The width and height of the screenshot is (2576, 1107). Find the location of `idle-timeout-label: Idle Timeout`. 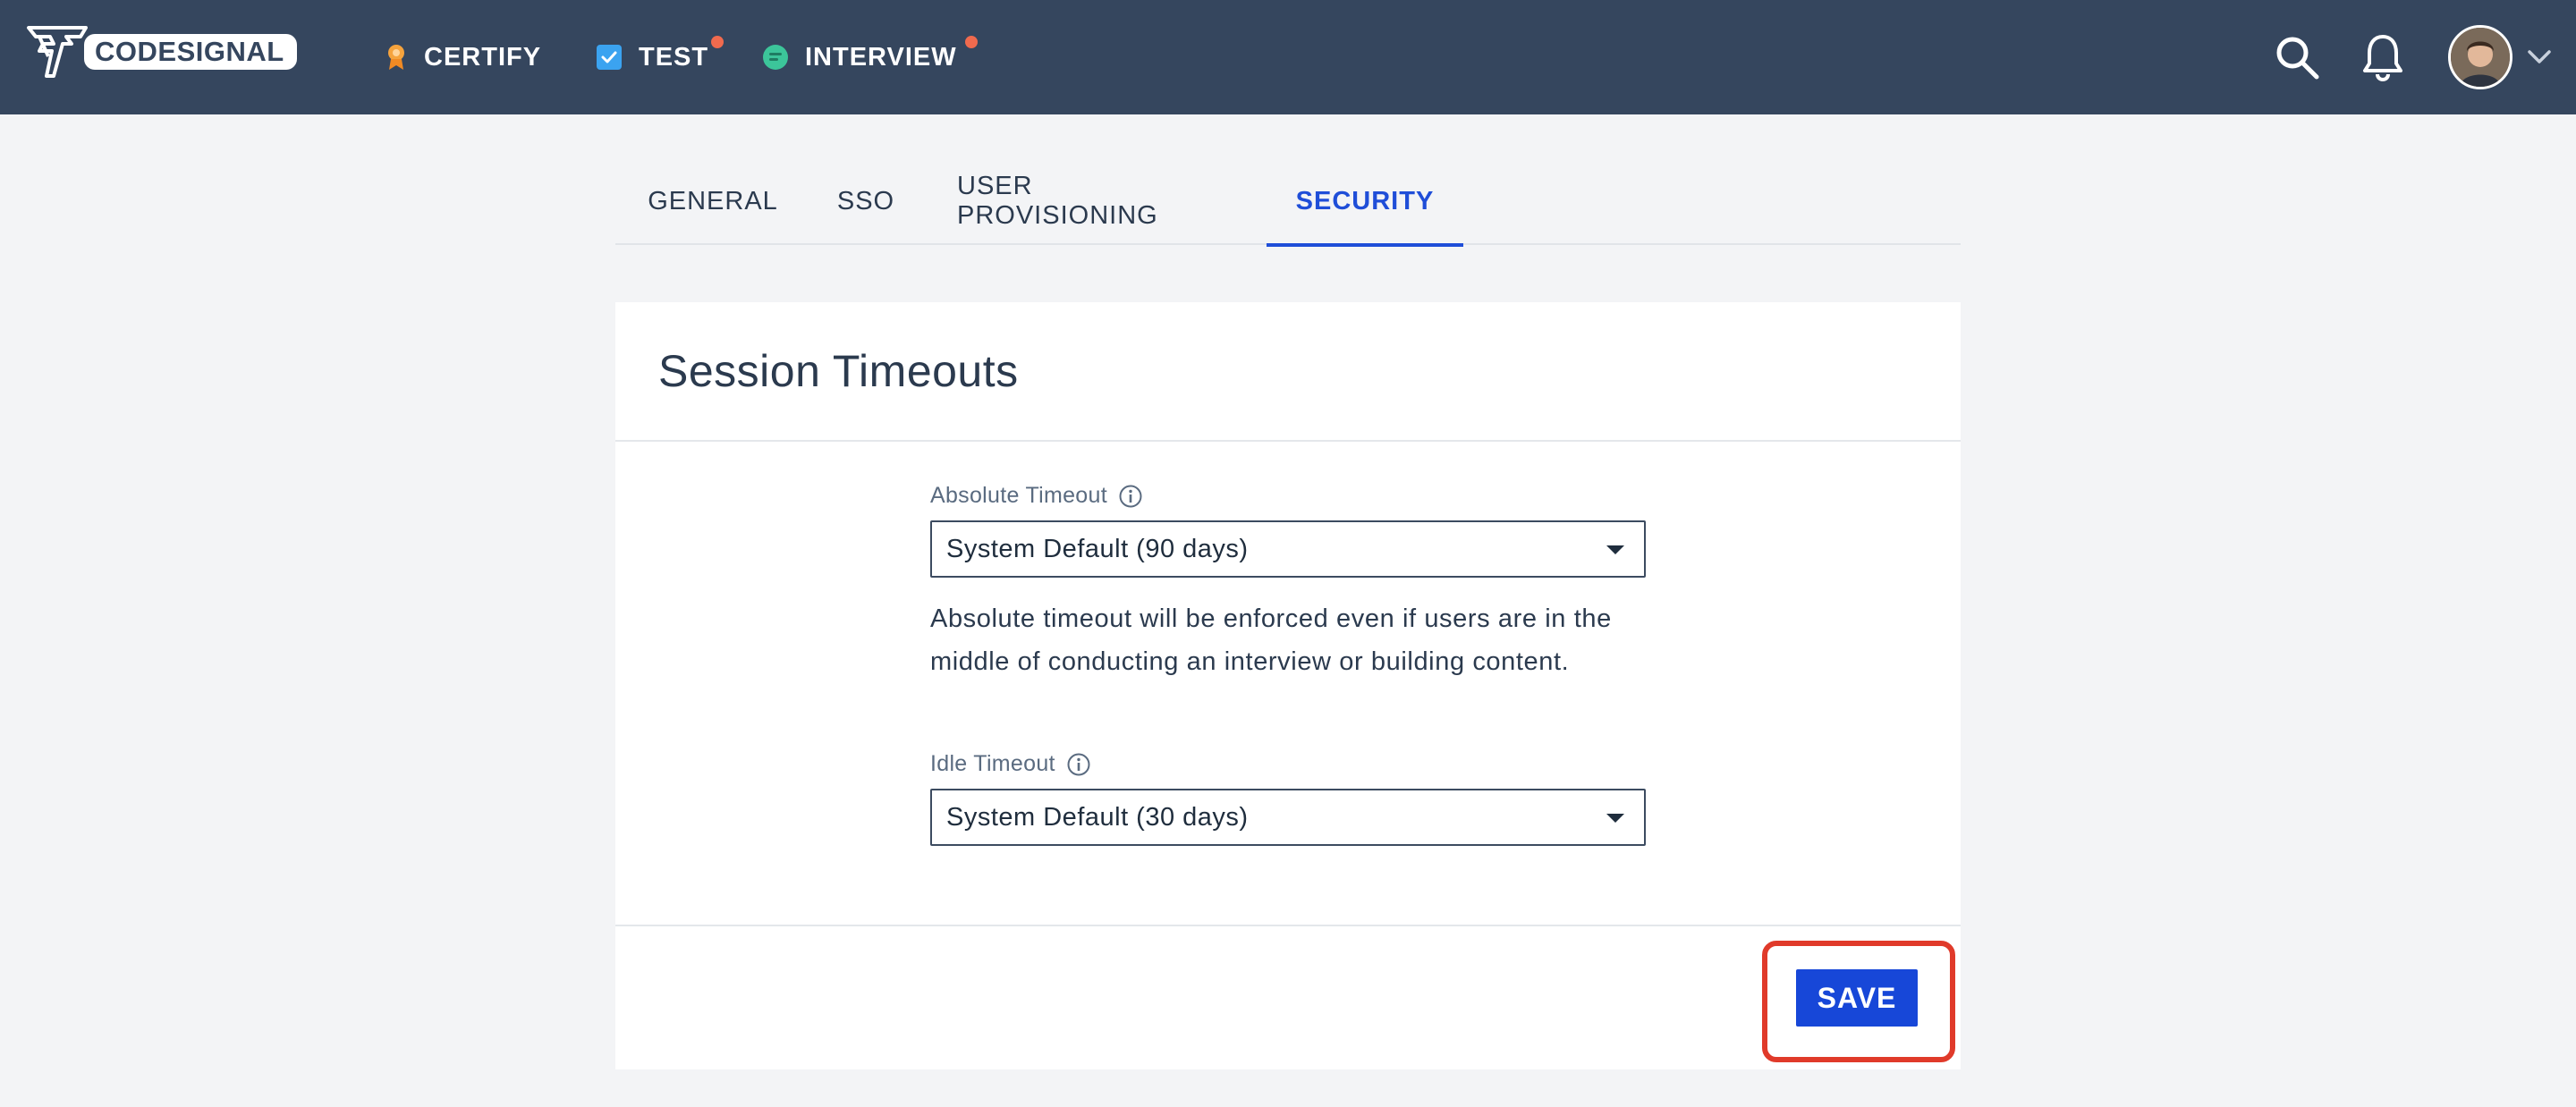

idle-timeout-label: Idle Timeout is located at coordinates (992, 763).